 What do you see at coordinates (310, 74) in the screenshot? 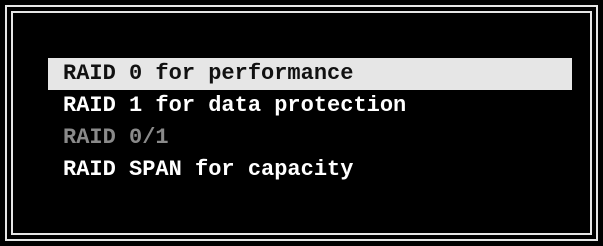
I see `menu-item-raid-0: RAID 0 for performance` at bounding box center [310, 74].